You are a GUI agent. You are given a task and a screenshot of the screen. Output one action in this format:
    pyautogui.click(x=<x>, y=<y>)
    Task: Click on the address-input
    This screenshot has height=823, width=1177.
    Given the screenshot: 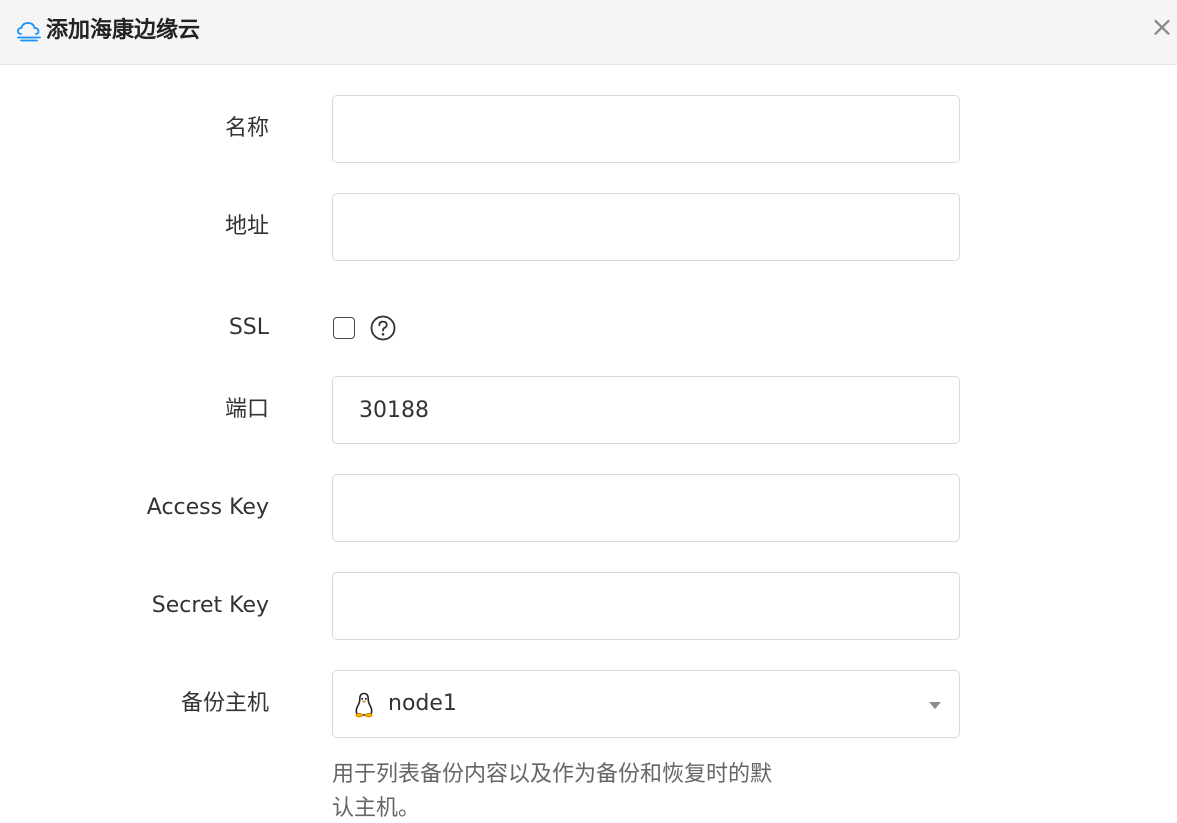 What is the action you would take?
    pyautogui.click(x=646, y=227)
    